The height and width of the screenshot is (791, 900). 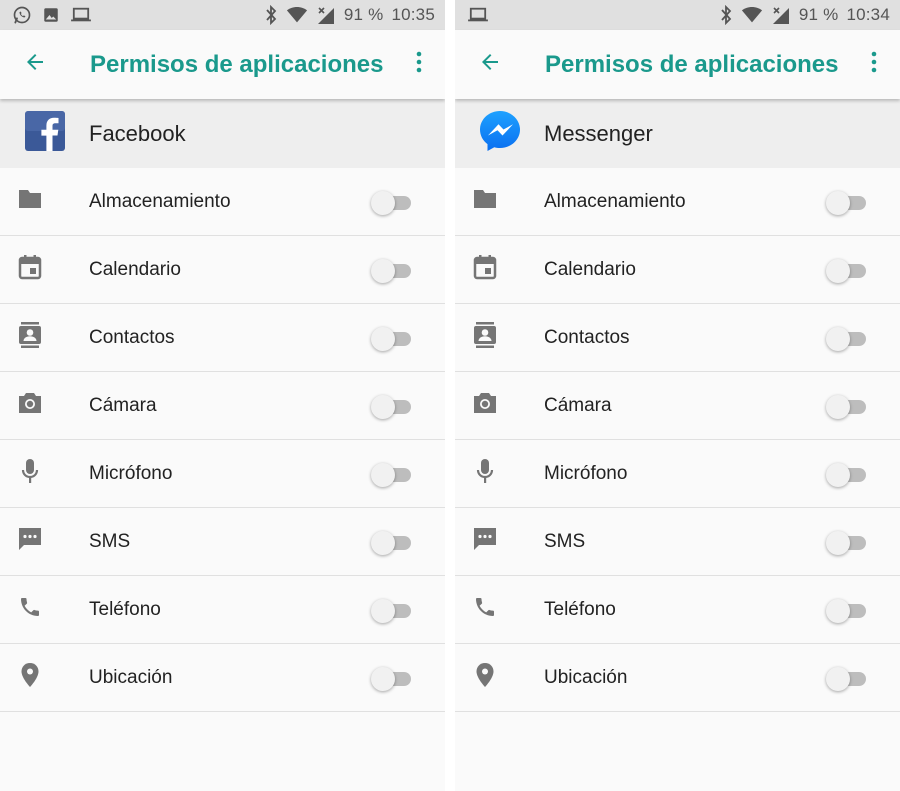 I want to click on facebook-icon, so click(x=44, y=133).